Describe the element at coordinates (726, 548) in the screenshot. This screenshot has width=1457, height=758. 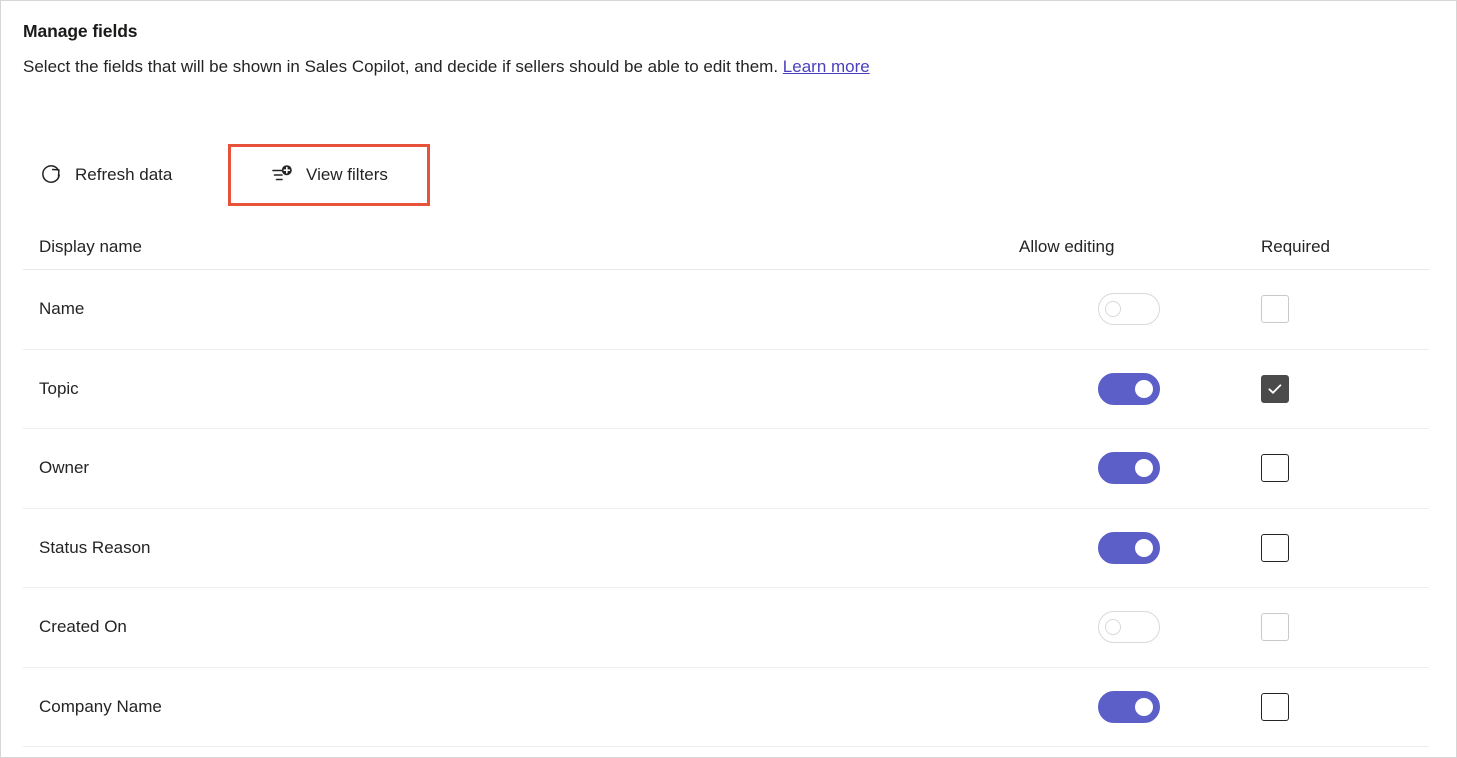
I see `table-row: Status Reason` at that location.